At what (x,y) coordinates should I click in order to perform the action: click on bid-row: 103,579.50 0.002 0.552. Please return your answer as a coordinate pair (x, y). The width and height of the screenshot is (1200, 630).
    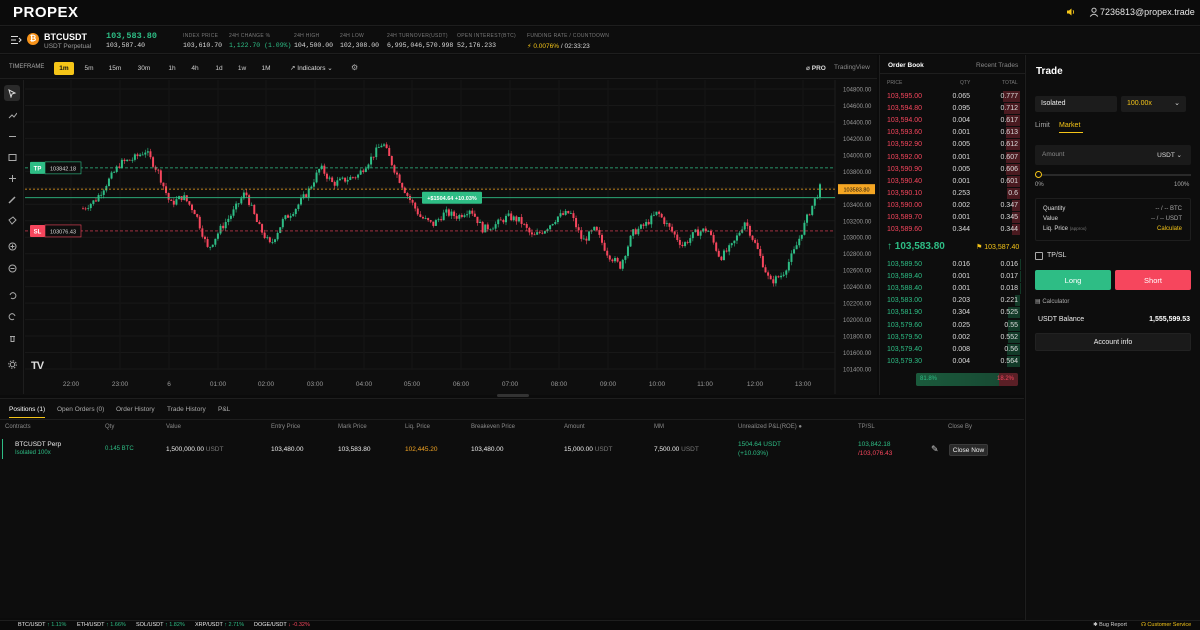
    Looking at the image, I should click on (952, 337).